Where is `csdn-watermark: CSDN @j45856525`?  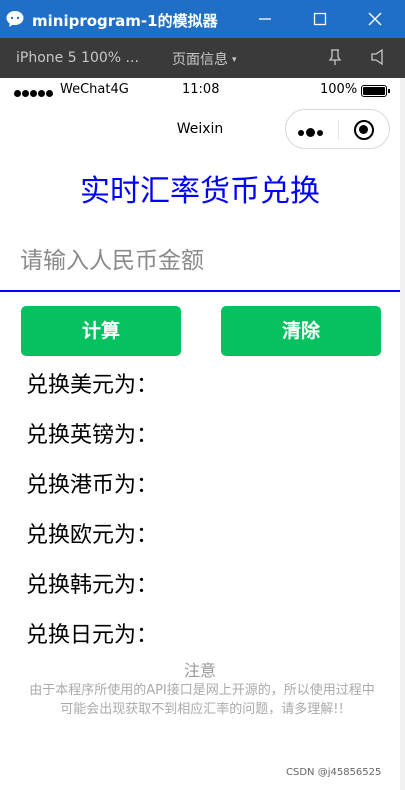 csdn-watermark: CSDN @j45856525 is located at coordinates (334, 772).